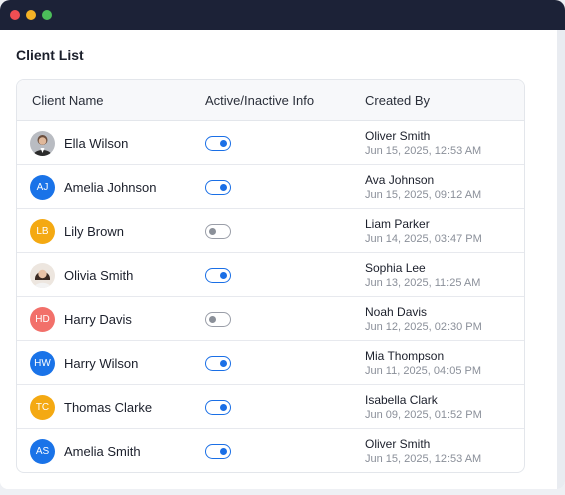 This screenshot has height=495, width=565. I want to click on avatar: HW, so click(42, 363).